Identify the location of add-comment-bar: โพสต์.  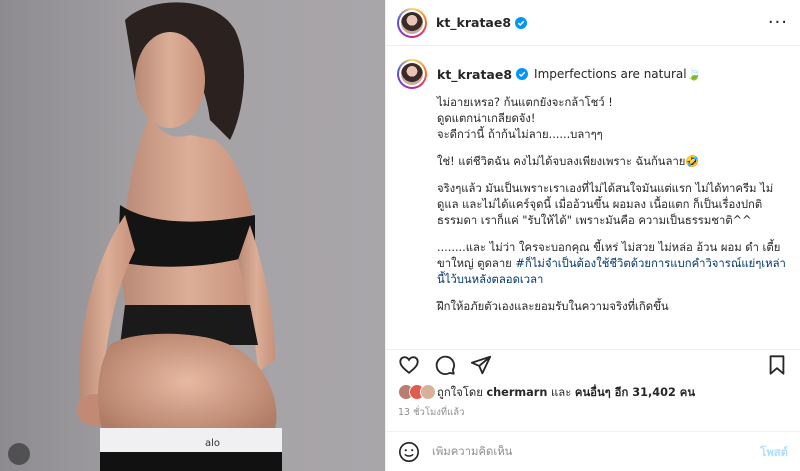
(593, 451).